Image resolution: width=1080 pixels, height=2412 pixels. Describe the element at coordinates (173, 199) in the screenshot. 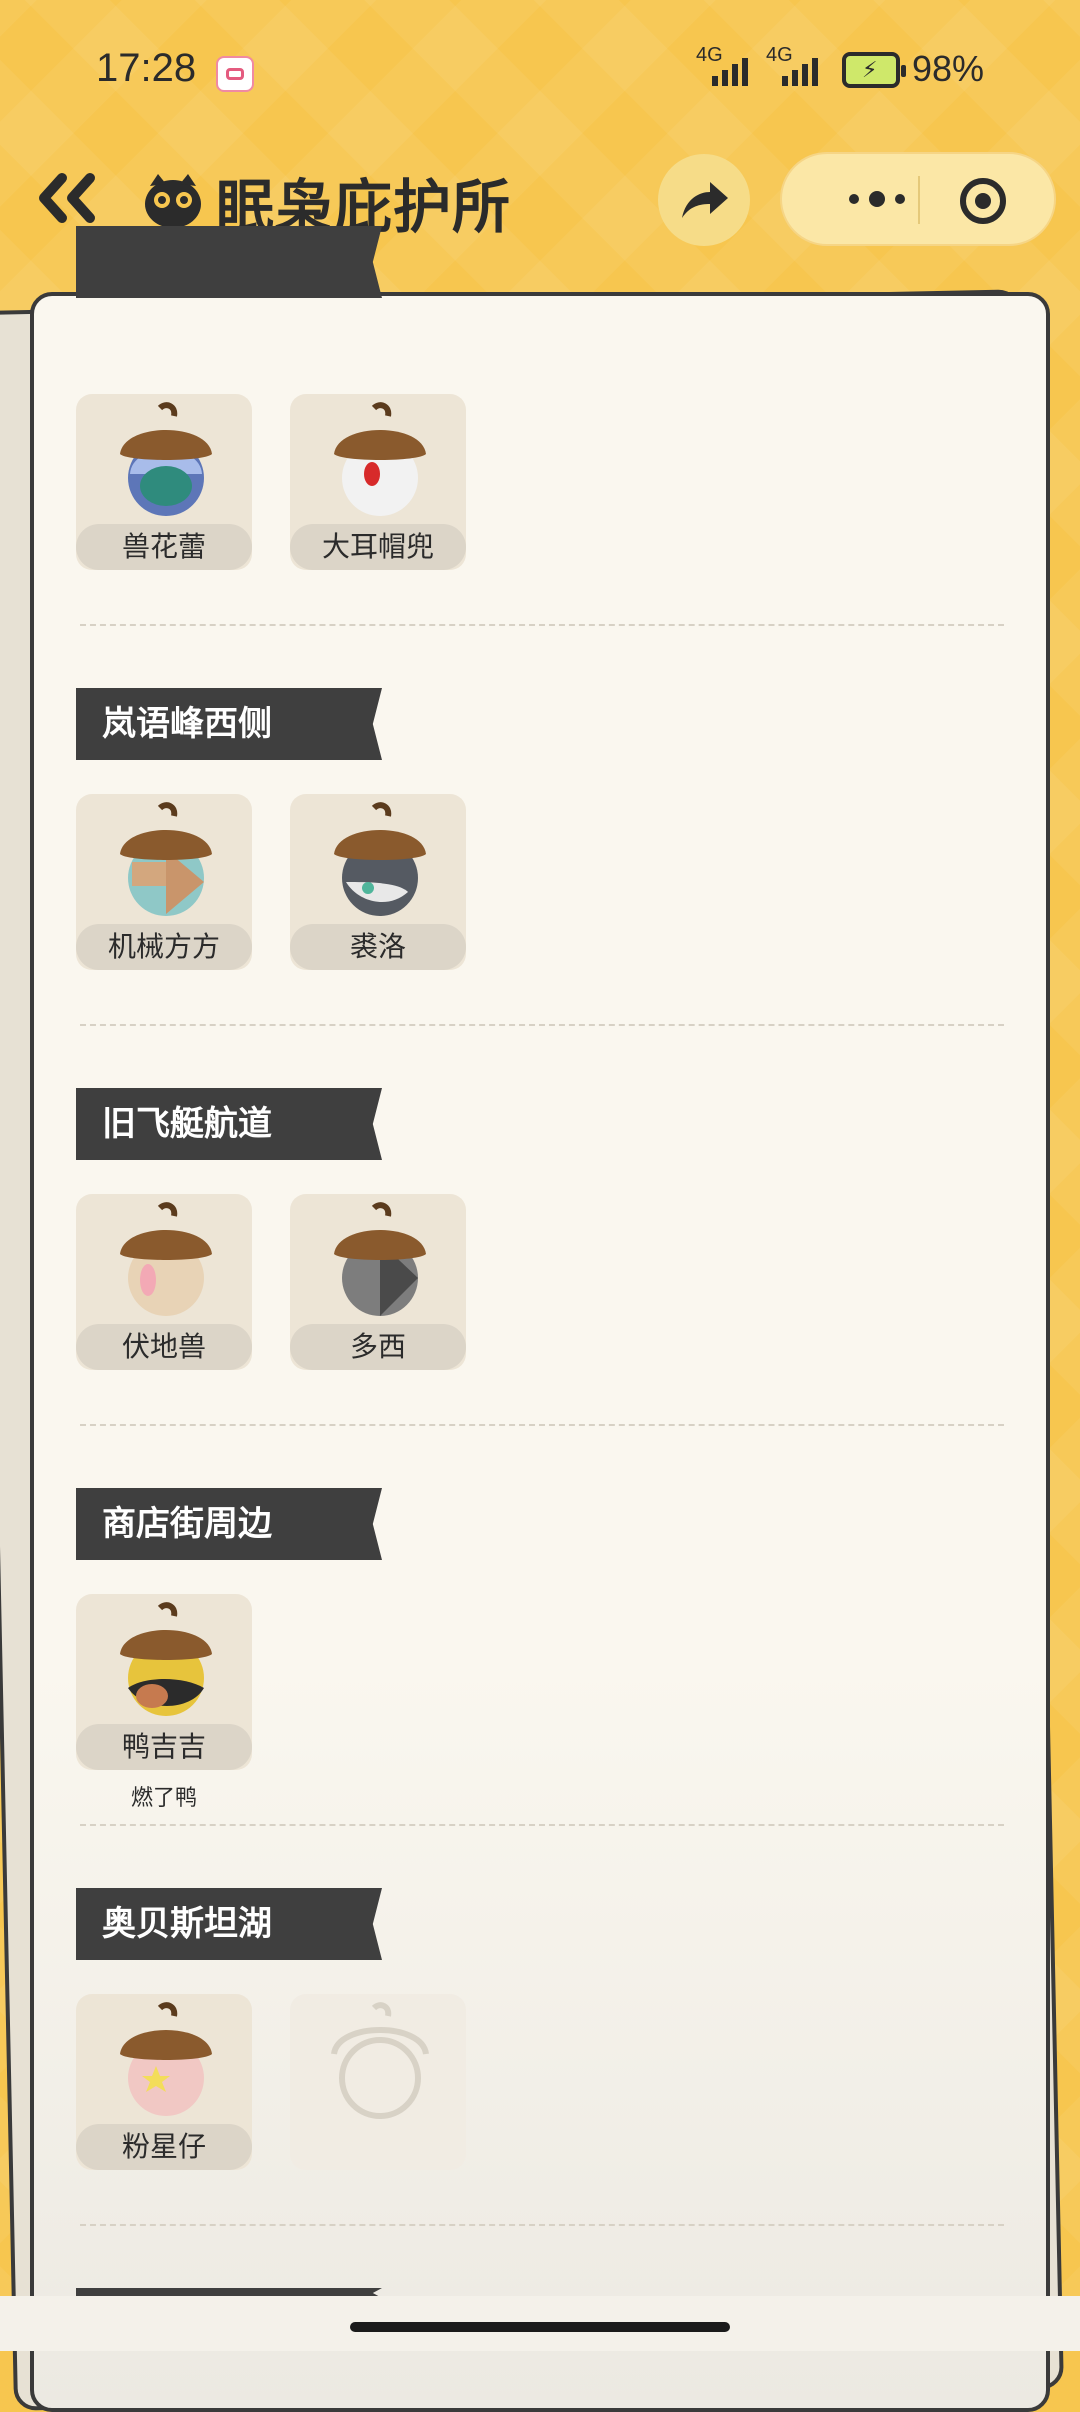

I see `owl-logo-icon` at that location.